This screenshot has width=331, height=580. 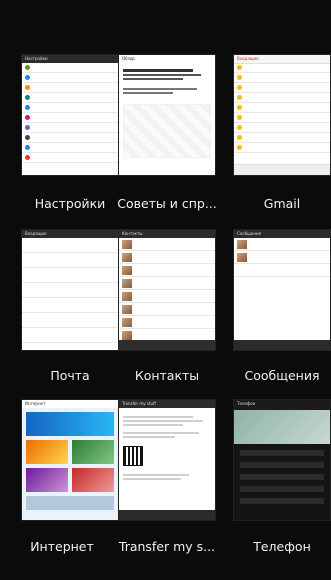 I want to click on app-label-settings: Настройки, so click(x=70, y=203).